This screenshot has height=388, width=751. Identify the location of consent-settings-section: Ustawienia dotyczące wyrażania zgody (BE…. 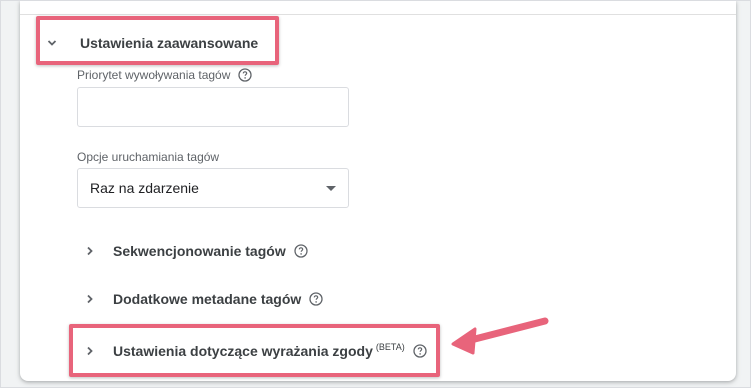
(255, 351).